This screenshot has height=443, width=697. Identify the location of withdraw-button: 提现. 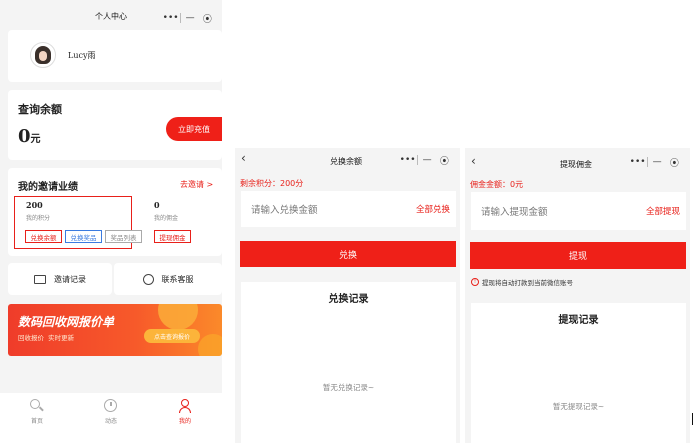
(578, 255).